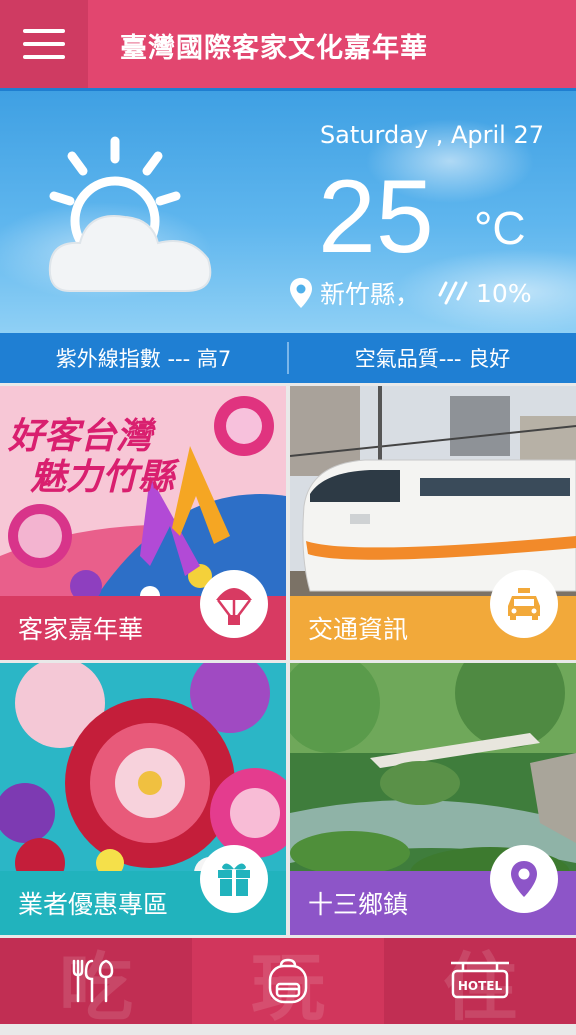 The height and width of the screenshot is (1035, 576). I want to click on rain-chance: 10%, so click(504, 293).